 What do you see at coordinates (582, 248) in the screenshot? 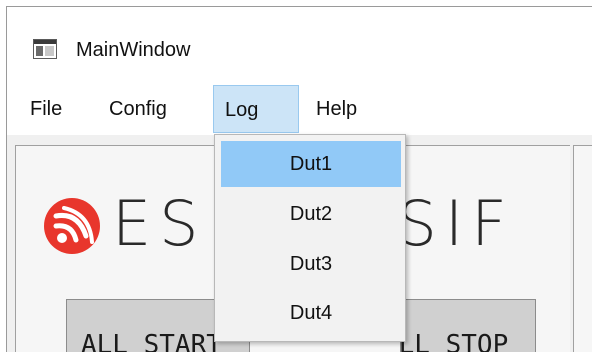
I see `right-panel` at bounding box center [582, 248].